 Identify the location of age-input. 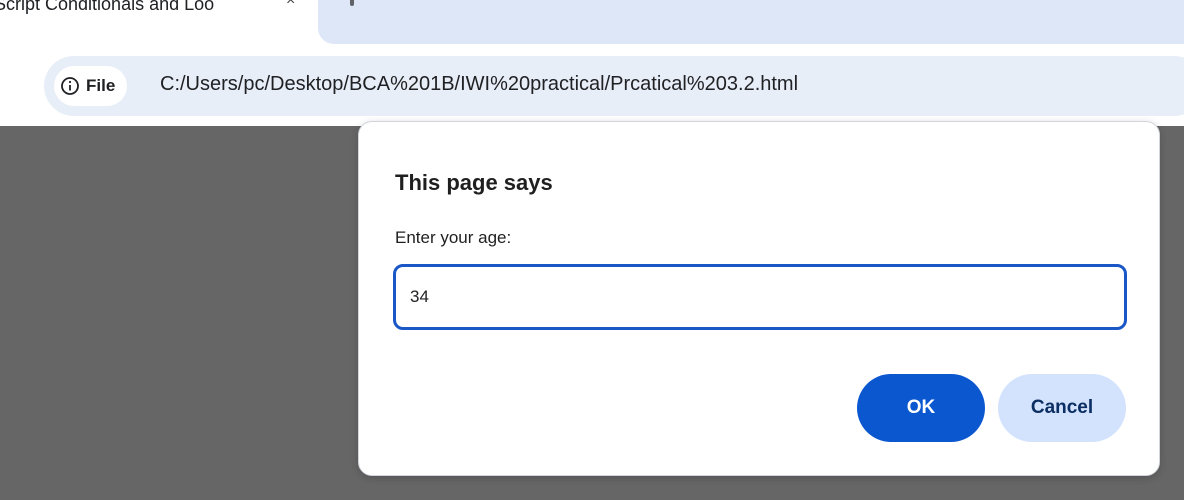
(760, 297).